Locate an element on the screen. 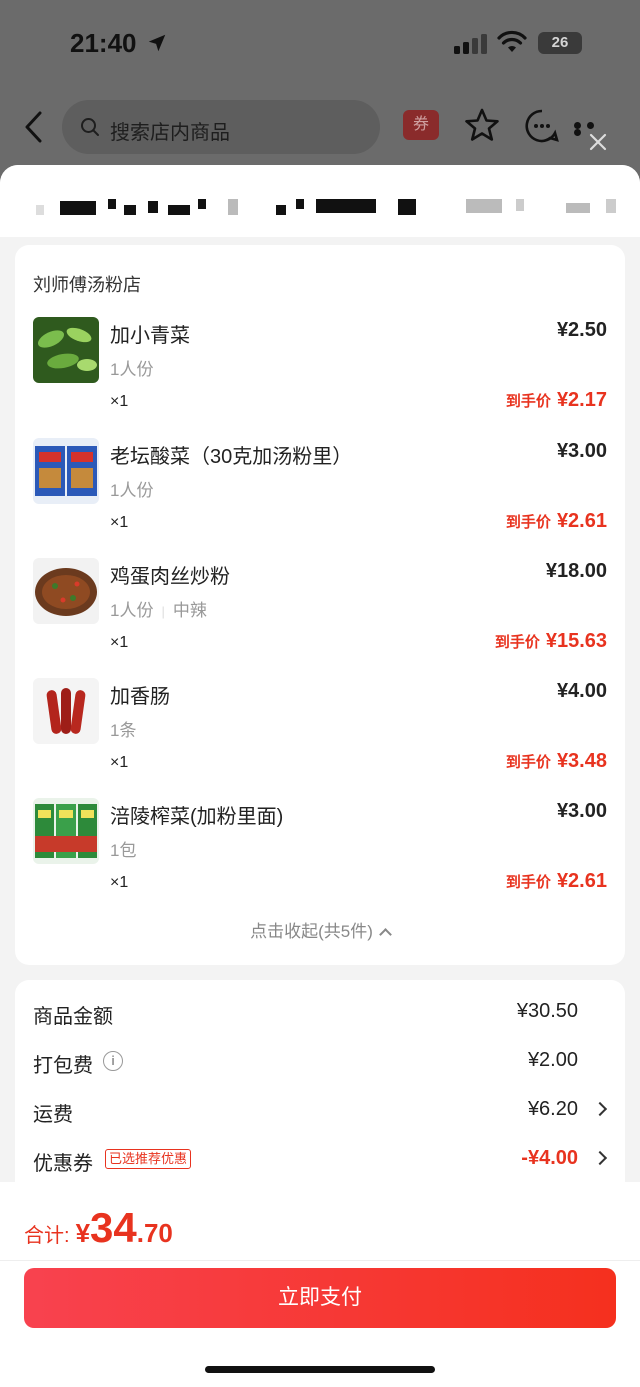  item-final-price: 到手价 ¥15.63 is located at coordinates (551, 641).